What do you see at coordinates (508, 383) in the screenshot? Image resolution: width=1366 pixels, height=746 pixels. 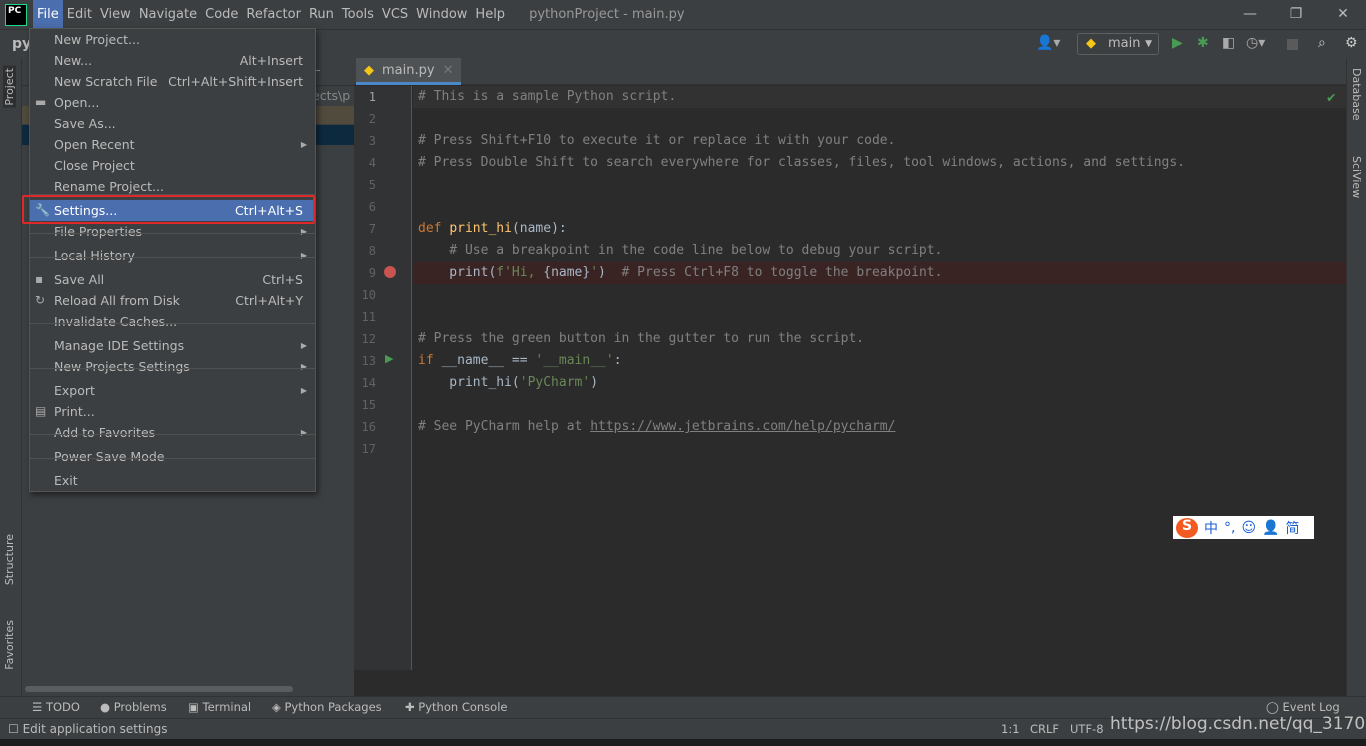 I see `code-line: print_hi('PyCharm')` at bounding box center [508, 383].